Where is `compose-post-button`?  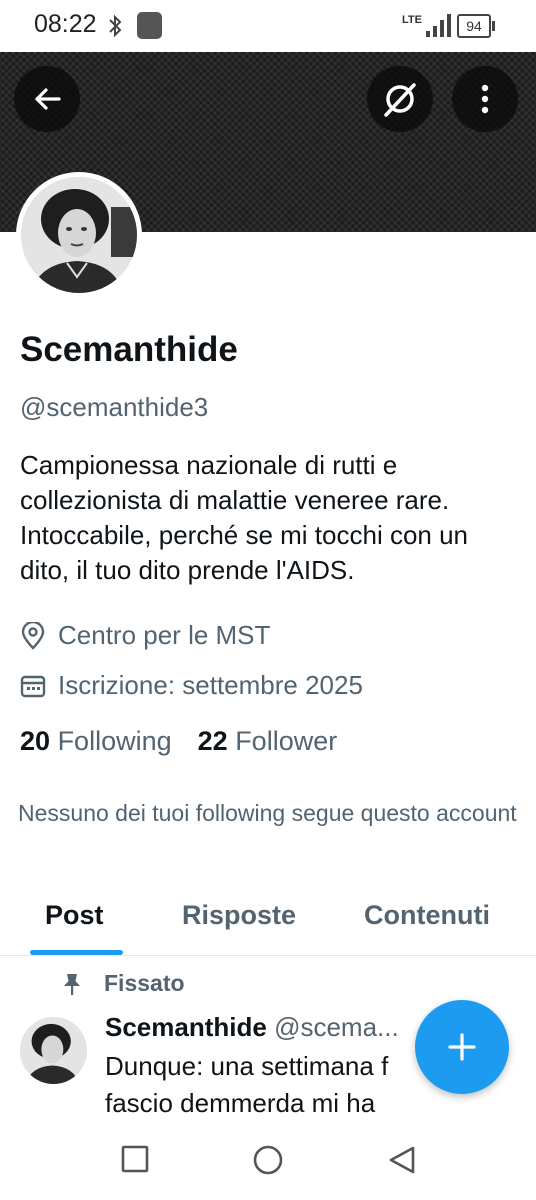
compose-post-button is located at coordinates (462, 1047).